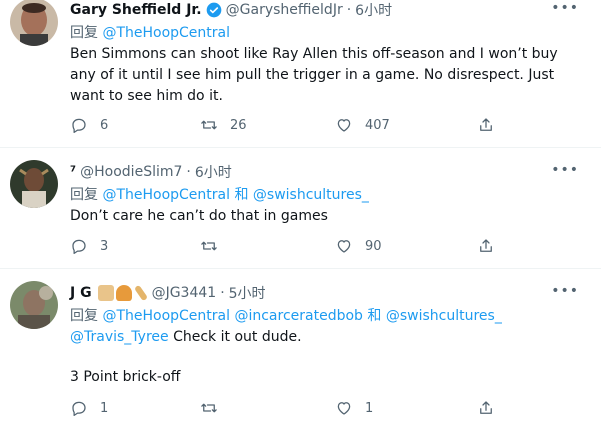  I want to click on like-button: 1, so click(354, 408).